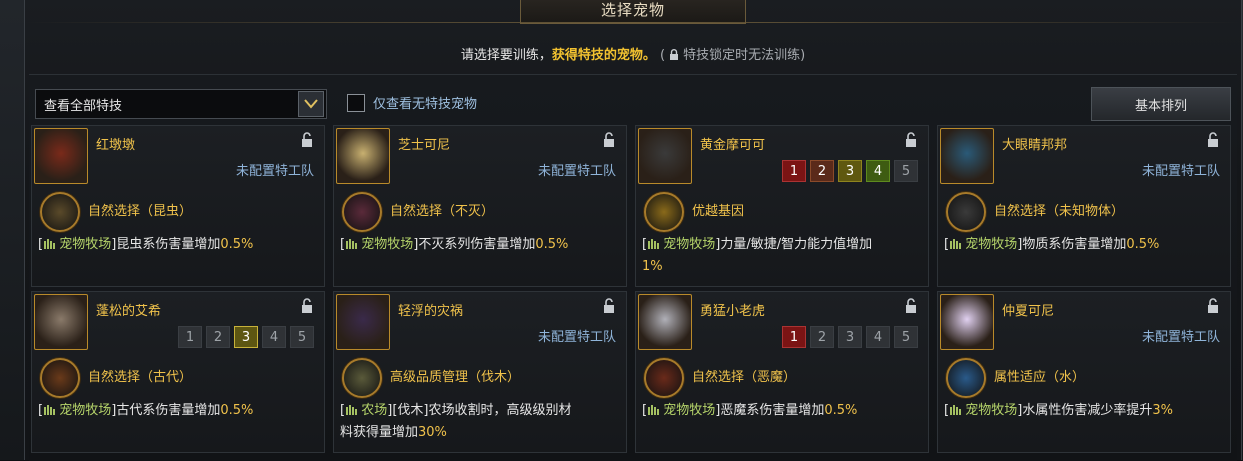  What do you see at coordinates (744, 55) in the screenshot?
I see `notice-sub: 特技锁定时无法训练)` at bounding box center [744, 55].